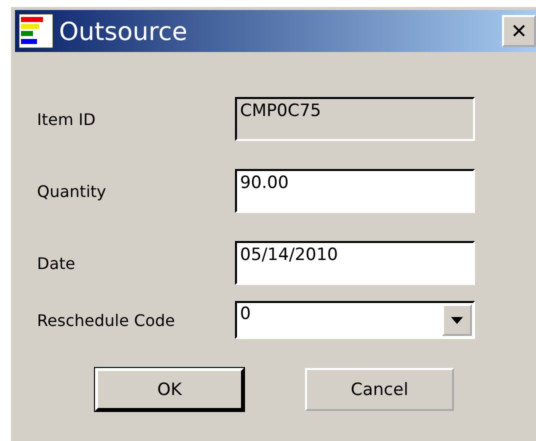 The width and height of the screenshot is (536, 441). What do you see at coordinates (106, 320) in the screenshot?
I see `field-label: Reschedule Code` at bounding box center [106, 320].